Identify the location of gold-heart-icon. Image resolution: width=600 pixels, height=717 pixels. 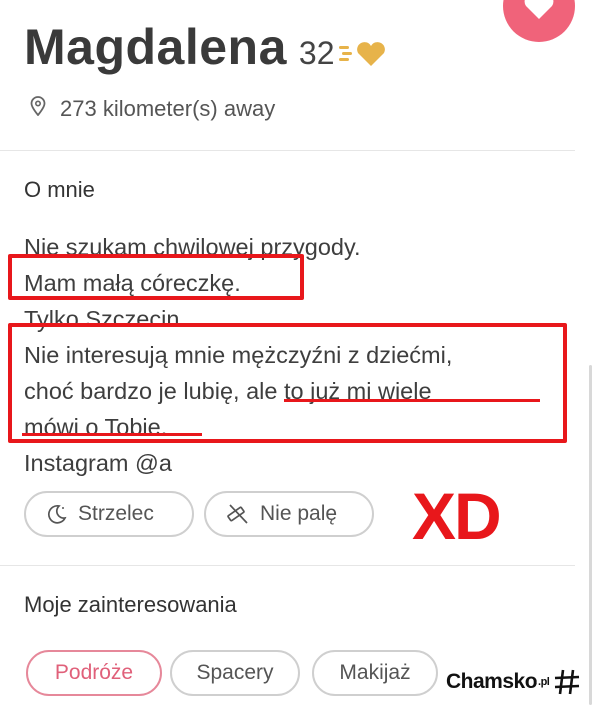
(364, 56).